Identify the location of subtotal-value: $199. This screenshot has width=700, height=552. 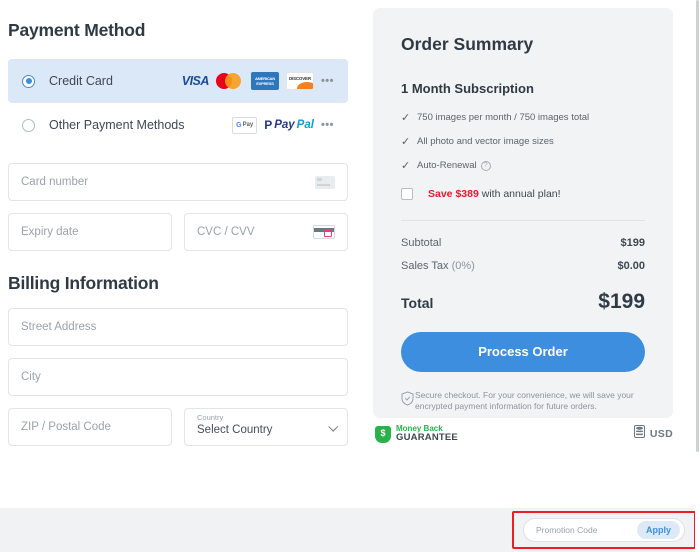
(632, 242).